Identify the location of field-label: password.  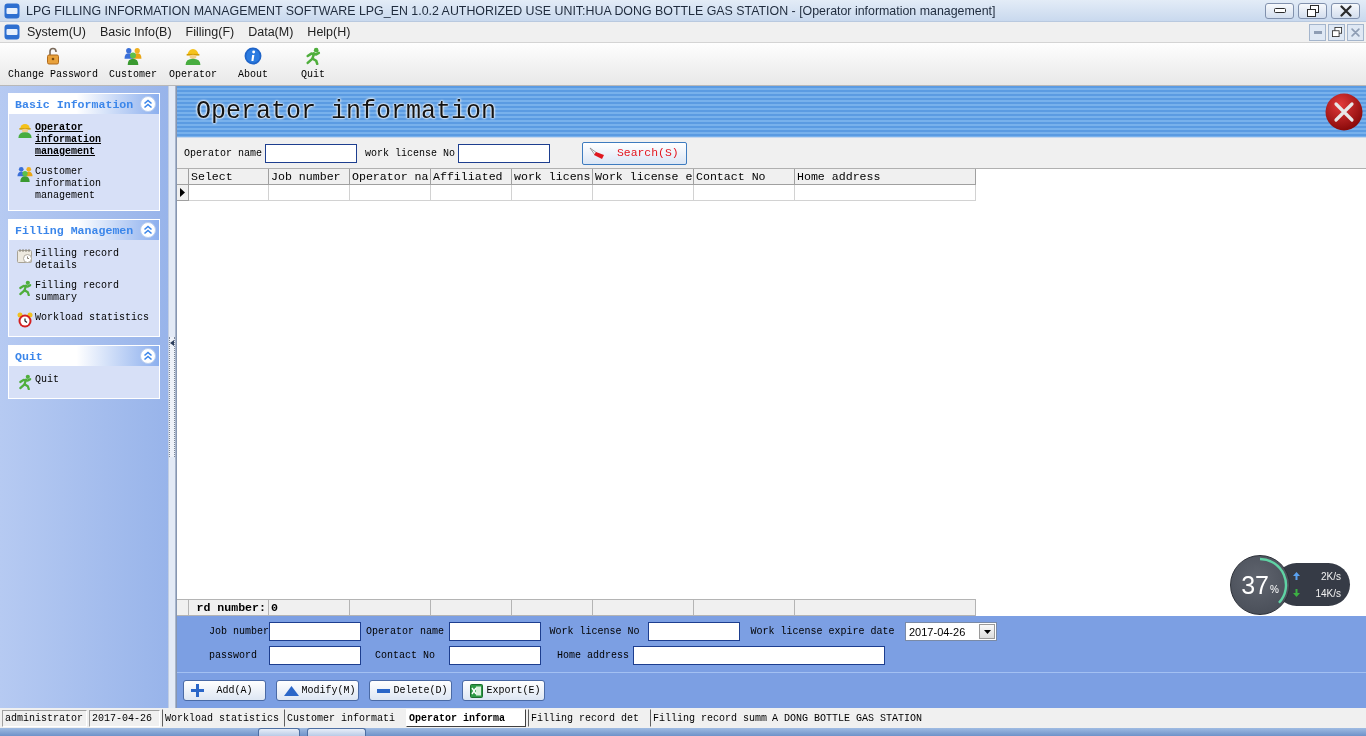
(233, 655).